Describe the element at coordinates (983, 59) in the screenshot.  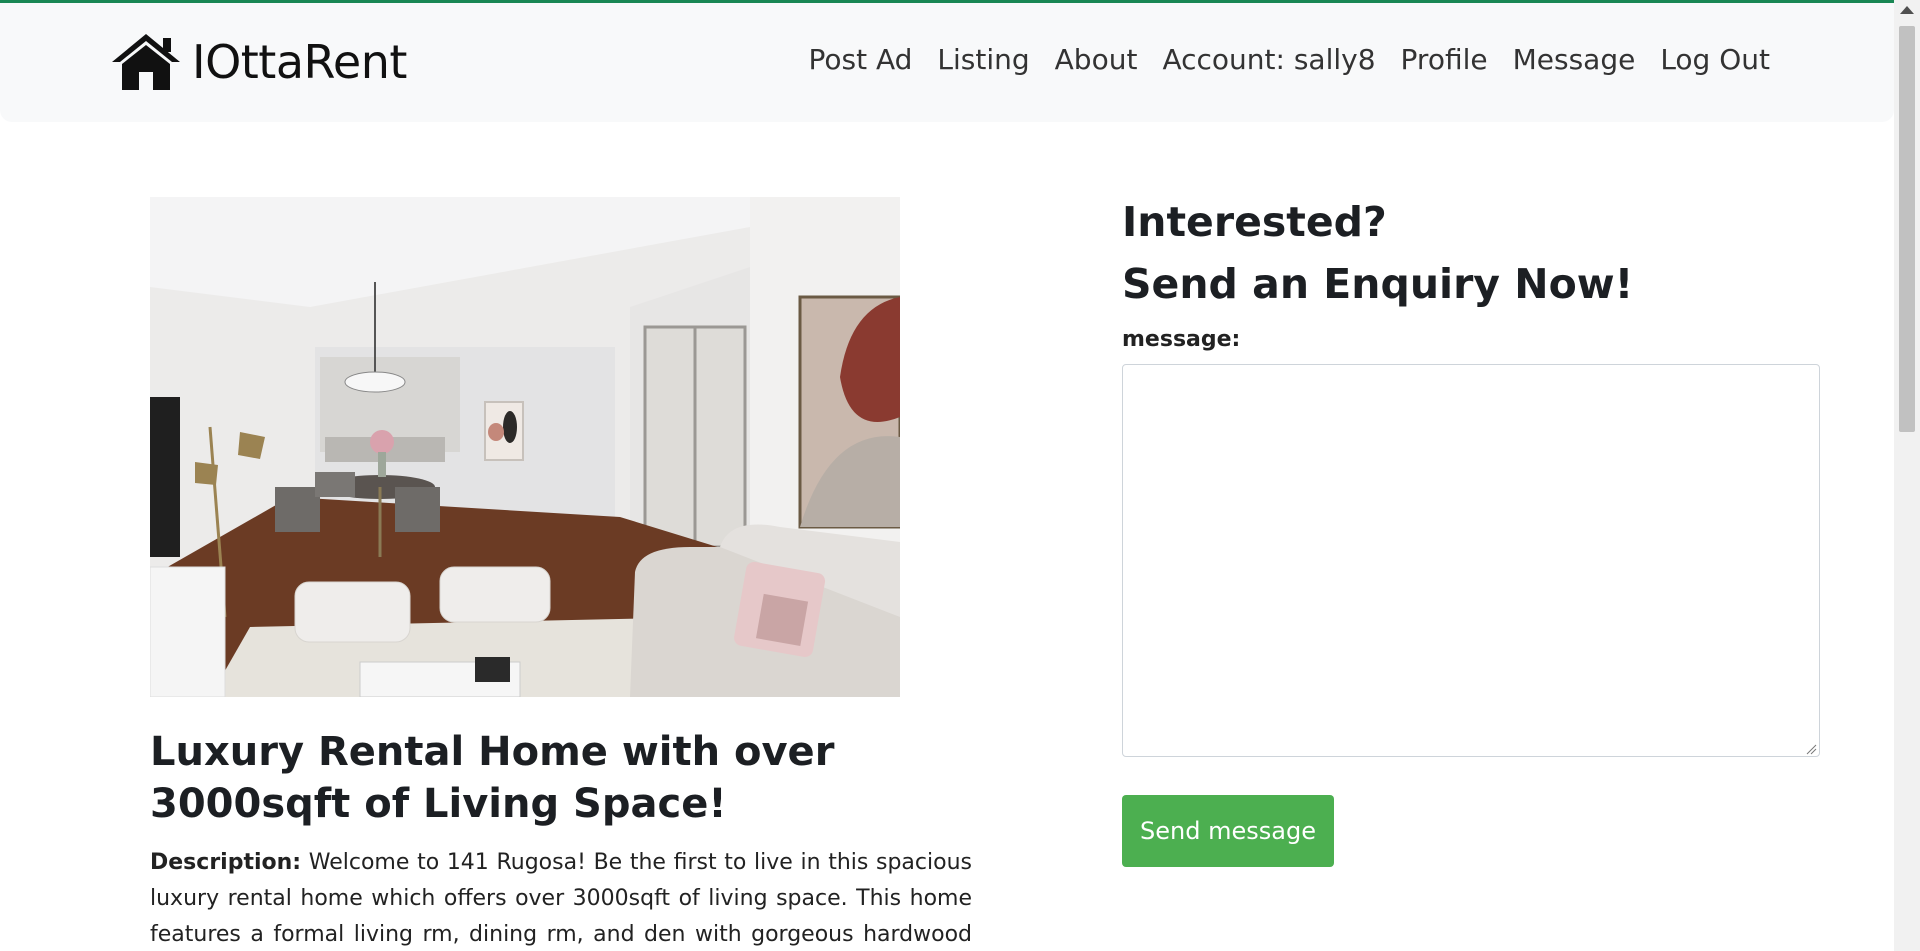
I see `nav-listing: Listing` at that location.